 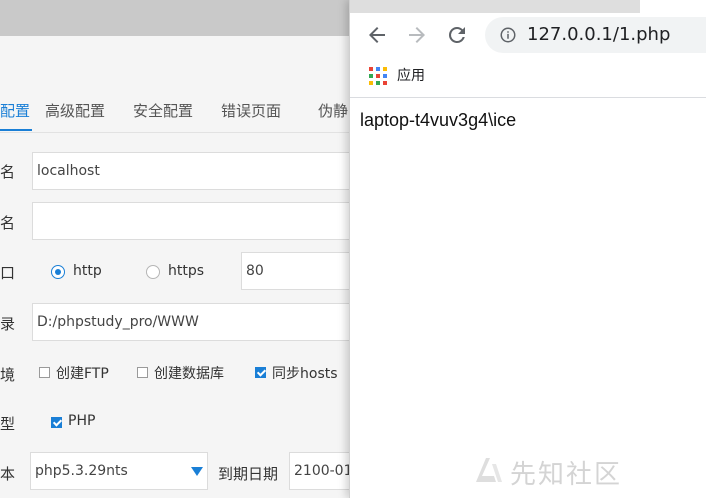 What do you see at coordinates (411, 76) in the screenshot?
I see `apps-bookmark-label: 应用` at bounding box center [411, 76].